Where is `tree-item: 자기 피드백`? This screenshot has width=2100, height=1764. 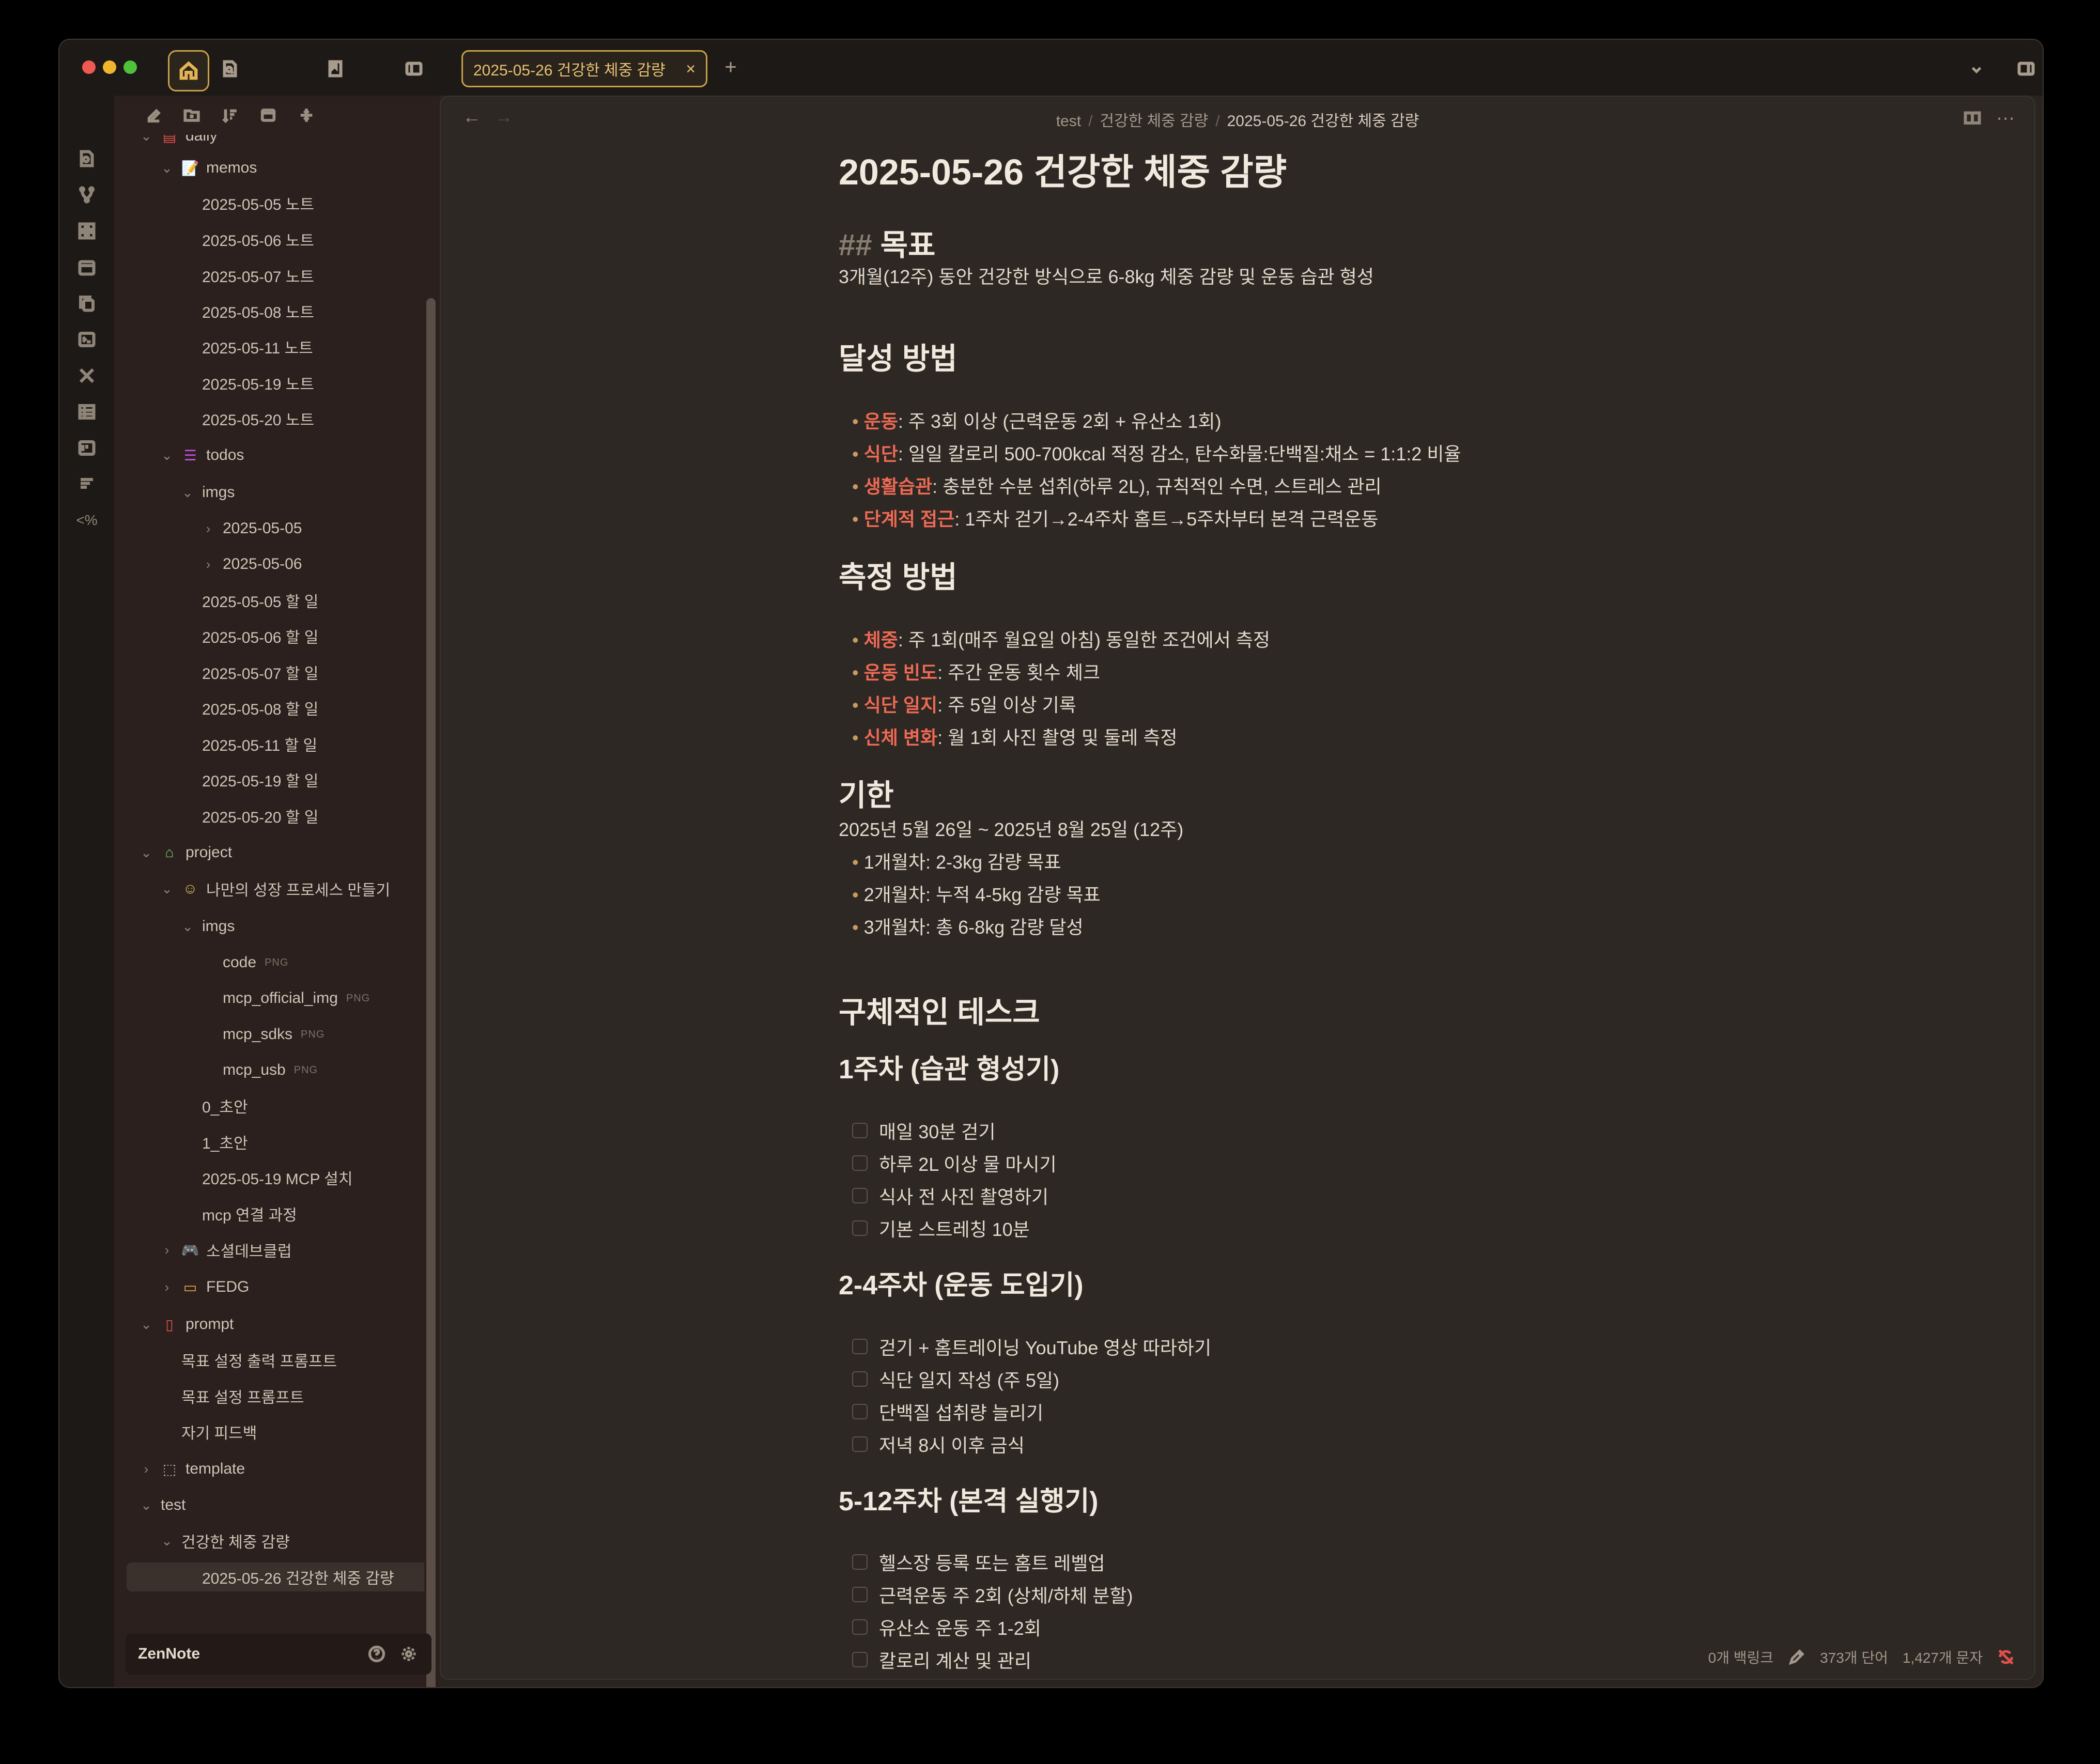 tree-item: 자기 피드백 is located at coordinates (219, 1432).